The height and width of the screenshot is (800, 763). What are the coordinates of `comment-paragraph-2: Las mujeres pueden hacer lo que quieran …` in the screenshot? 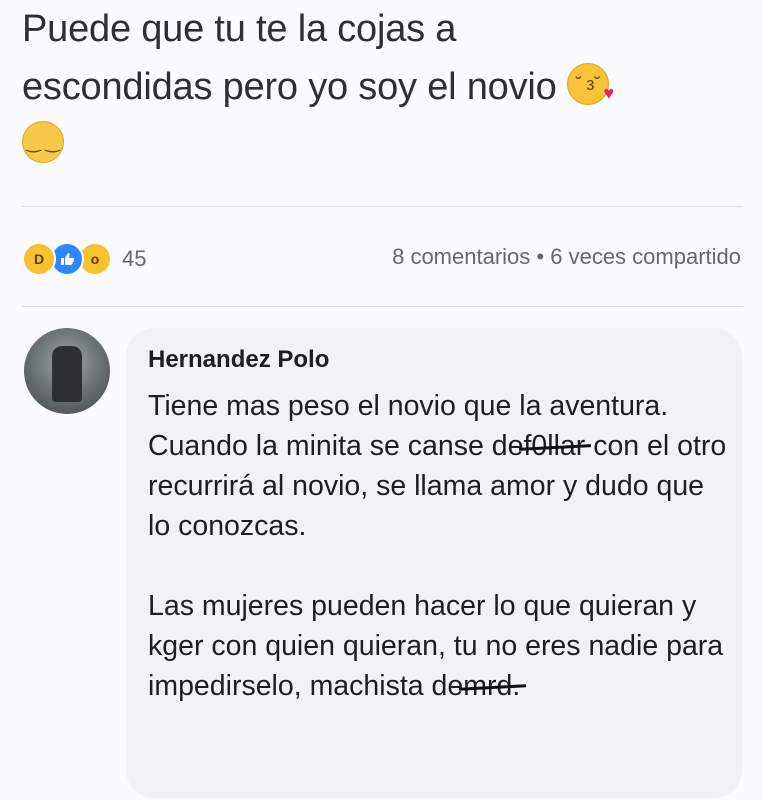 It's located at (438, 646).